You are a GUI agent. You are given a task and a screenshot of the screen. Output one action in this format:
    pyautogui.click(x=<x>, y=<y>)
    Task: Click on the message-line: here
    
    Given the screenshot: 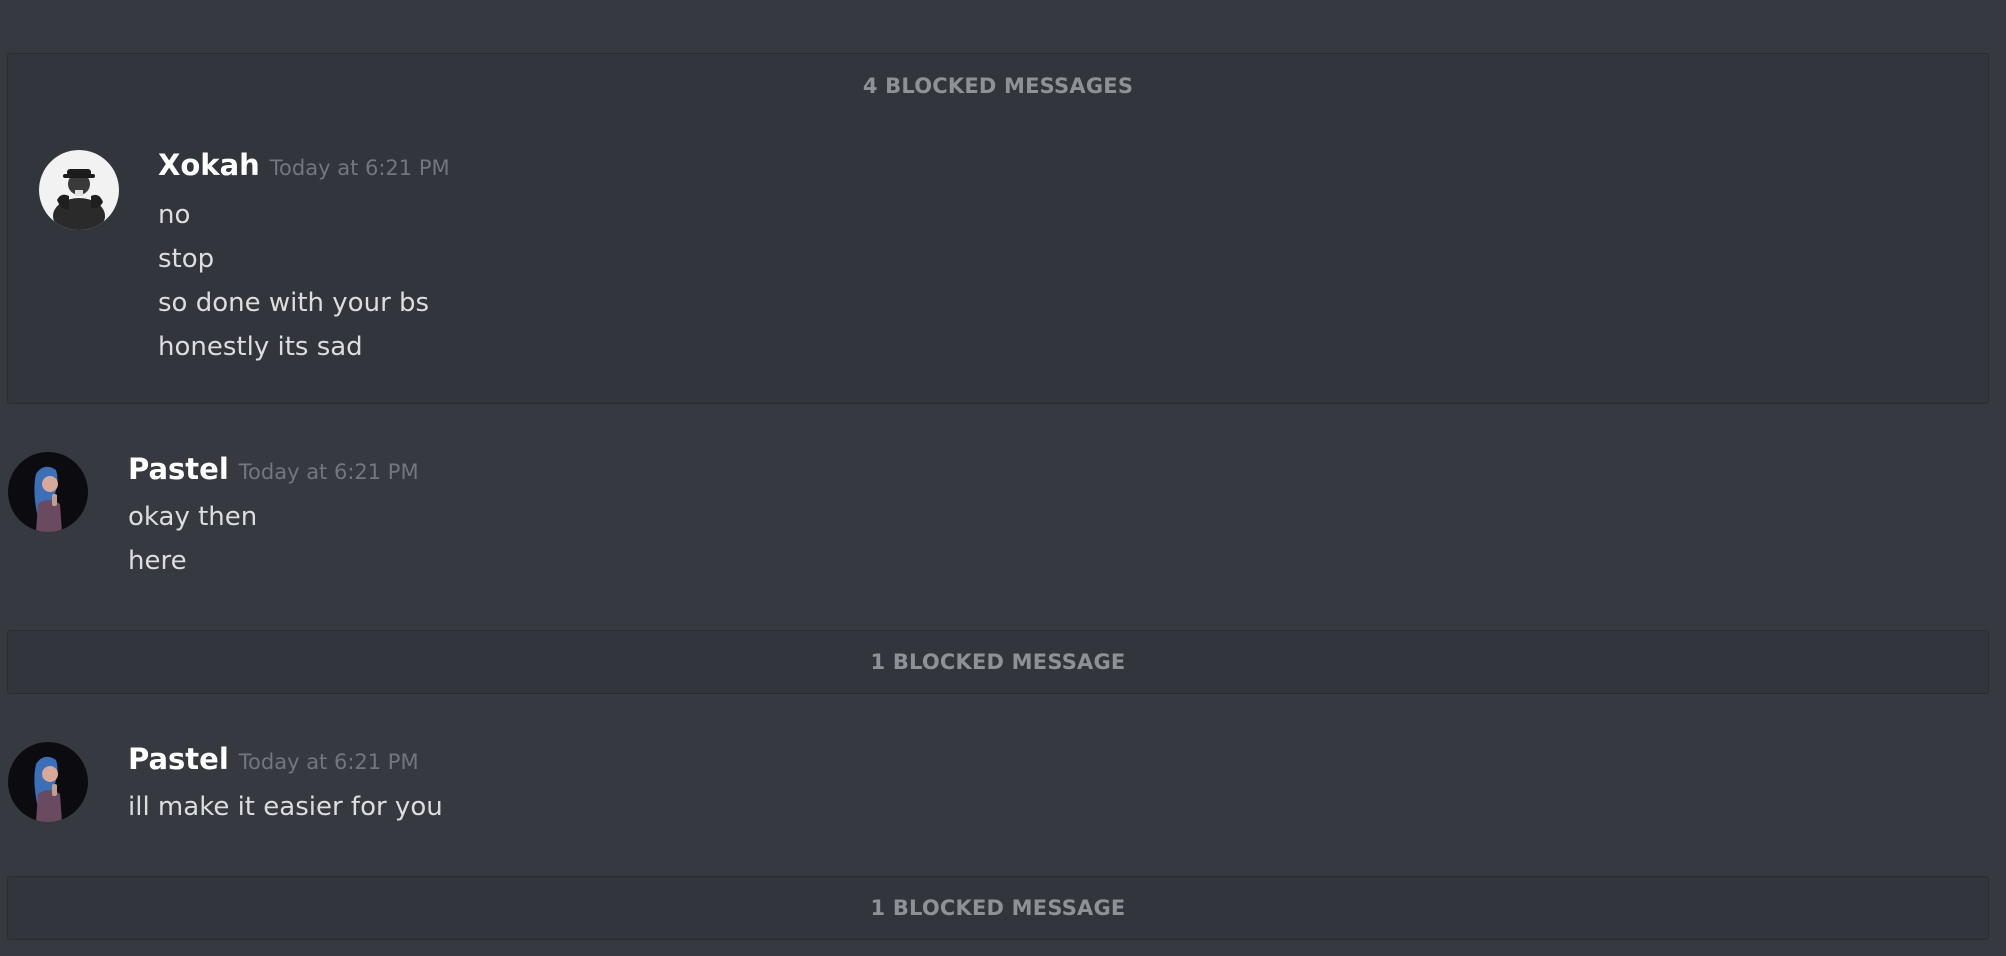 What is the action you would take?
    pyautogui.click(x=157, y=561)
    